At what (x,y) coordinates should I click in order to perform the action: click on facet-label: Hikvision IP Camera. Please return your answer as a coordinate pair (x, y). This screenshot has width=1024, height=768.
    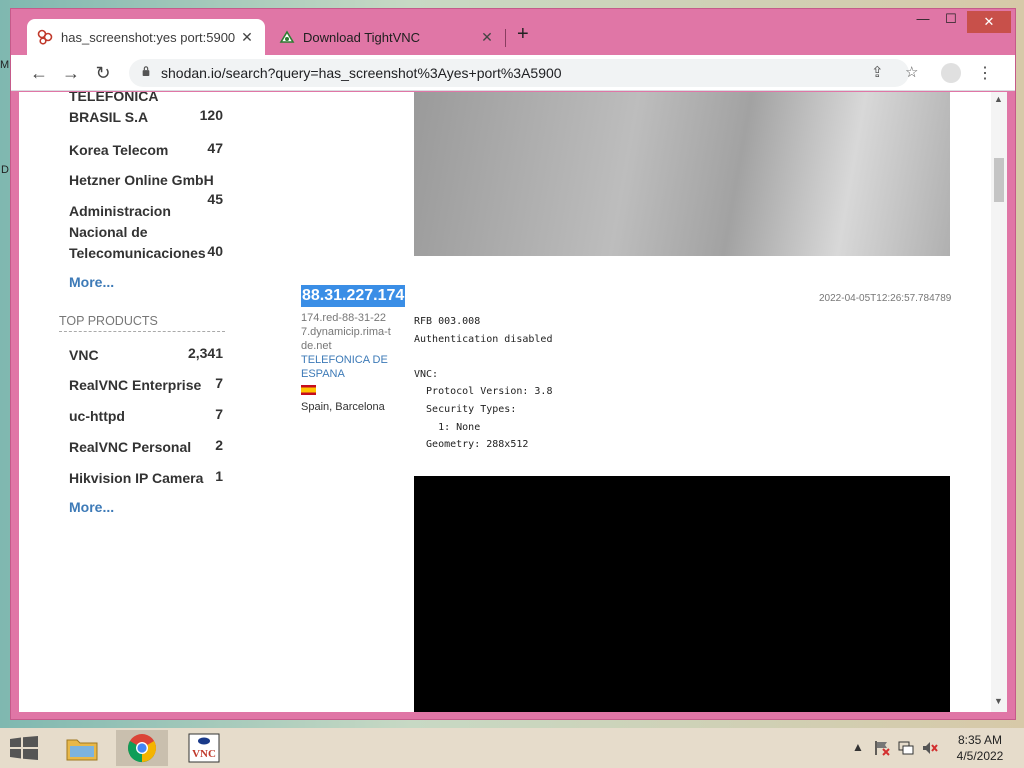
    Looking at the image, I should click on (136, 478).